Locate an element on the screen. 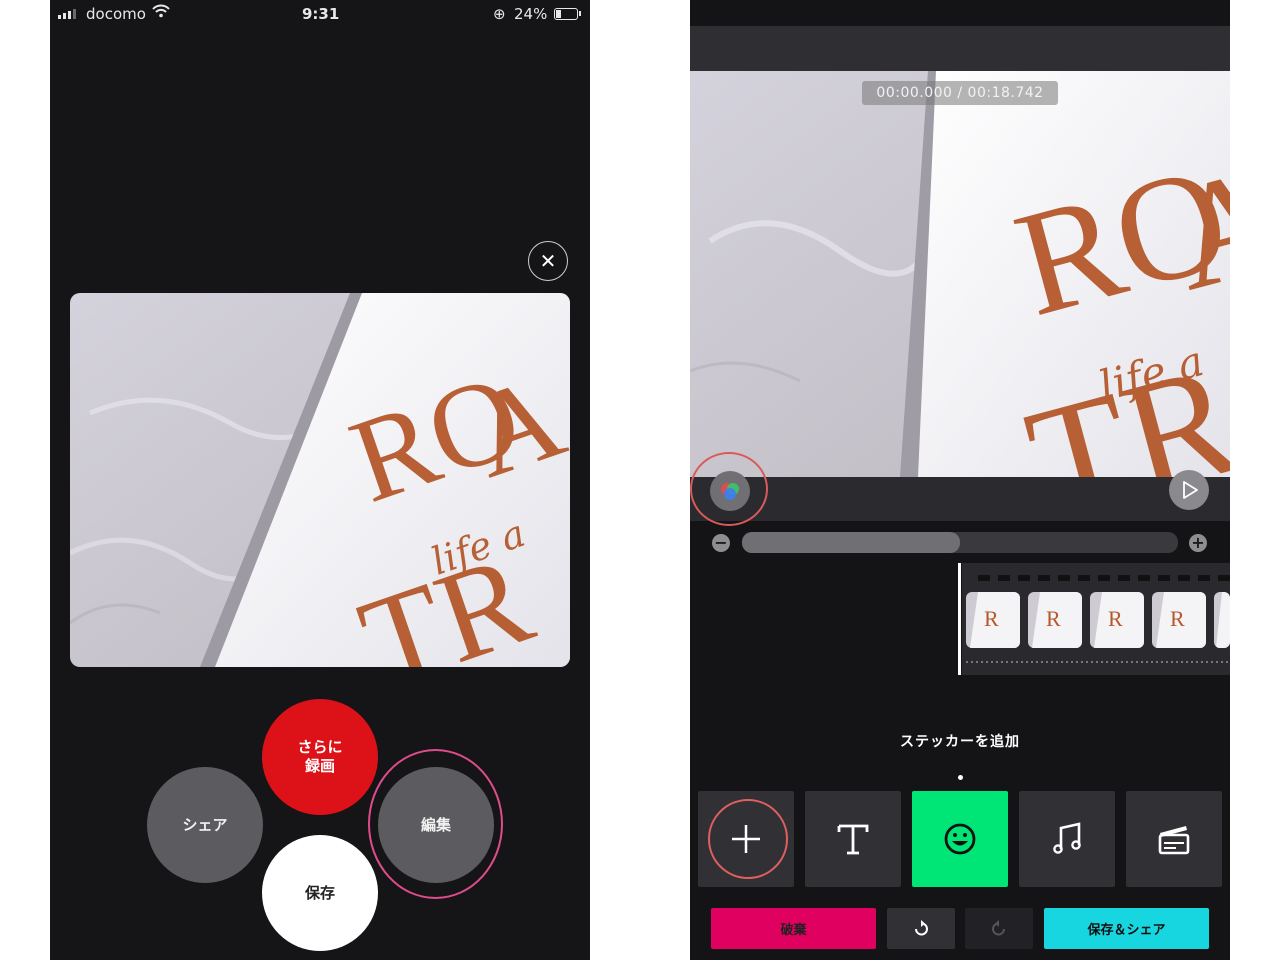 This screenshot has width=1280, height=960. sticker-tool-button is located at coordinates (960, 839).